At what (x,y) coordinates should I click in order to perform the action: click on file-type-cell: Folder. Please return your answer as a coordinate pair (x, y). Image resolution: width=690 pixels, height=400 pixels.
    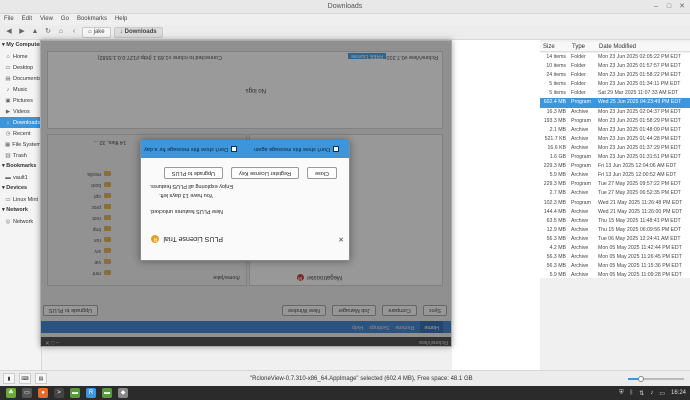
    Looking at the image, I should click on (578, 57).